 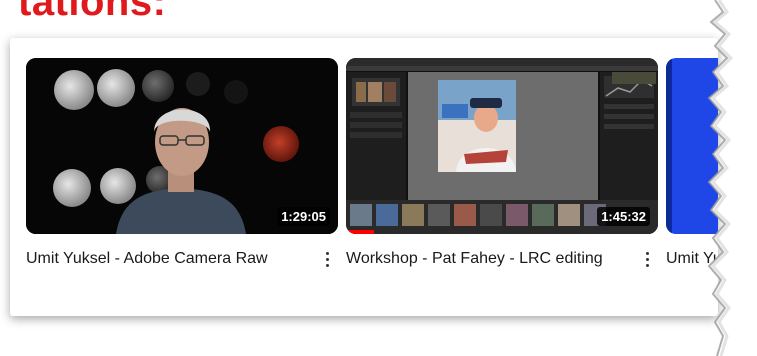 What do you see at coordinates (502, 259) in the screenshot?
I see `video-title: Workshop - Pat Fahey - LRC editing` at bounding box center [502, 259].